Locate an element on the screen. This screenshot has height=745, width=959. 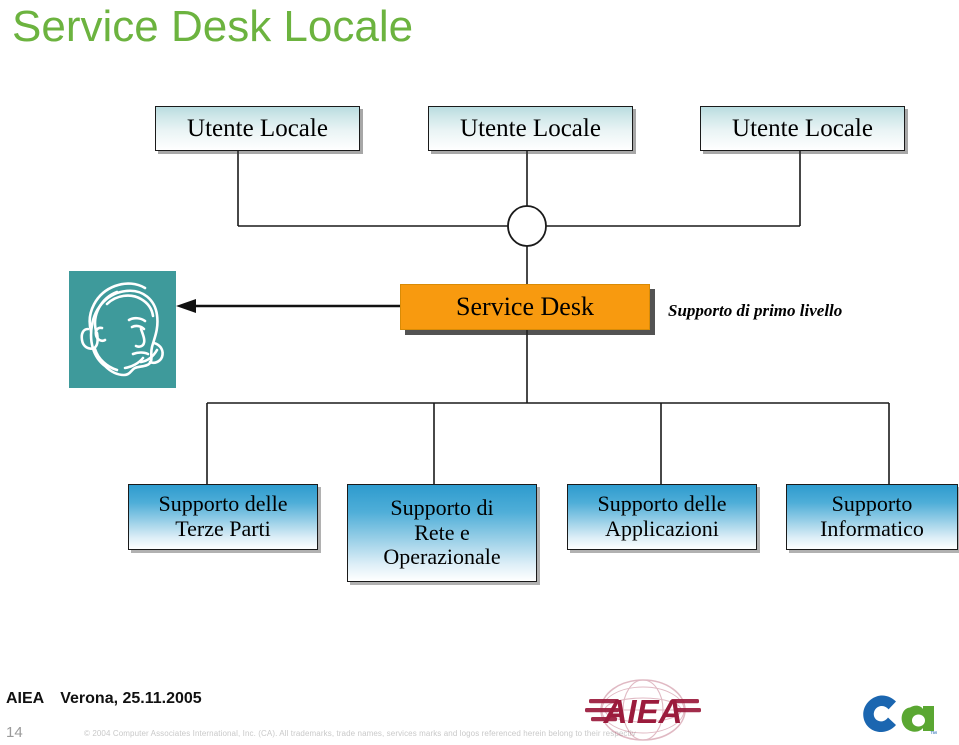
node-utente-locale-3: Utente Locale is located at coordinates (802, 128).